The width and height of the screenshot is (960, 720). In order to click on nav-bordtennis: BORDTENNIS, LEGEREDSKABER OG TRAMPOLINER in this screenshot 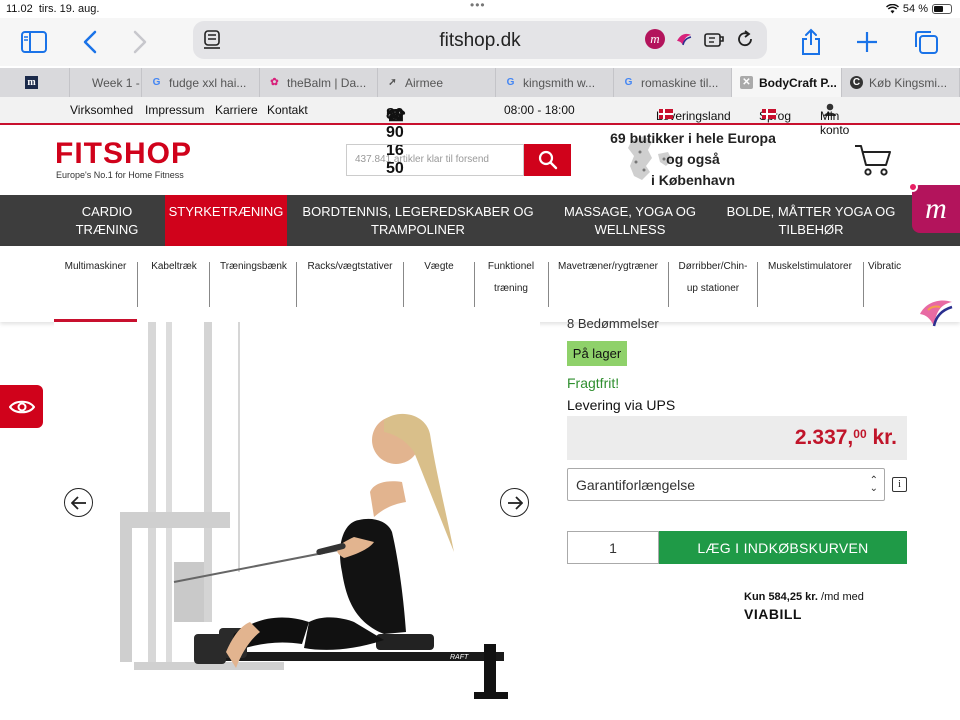, I will do `click(418, 220)`.